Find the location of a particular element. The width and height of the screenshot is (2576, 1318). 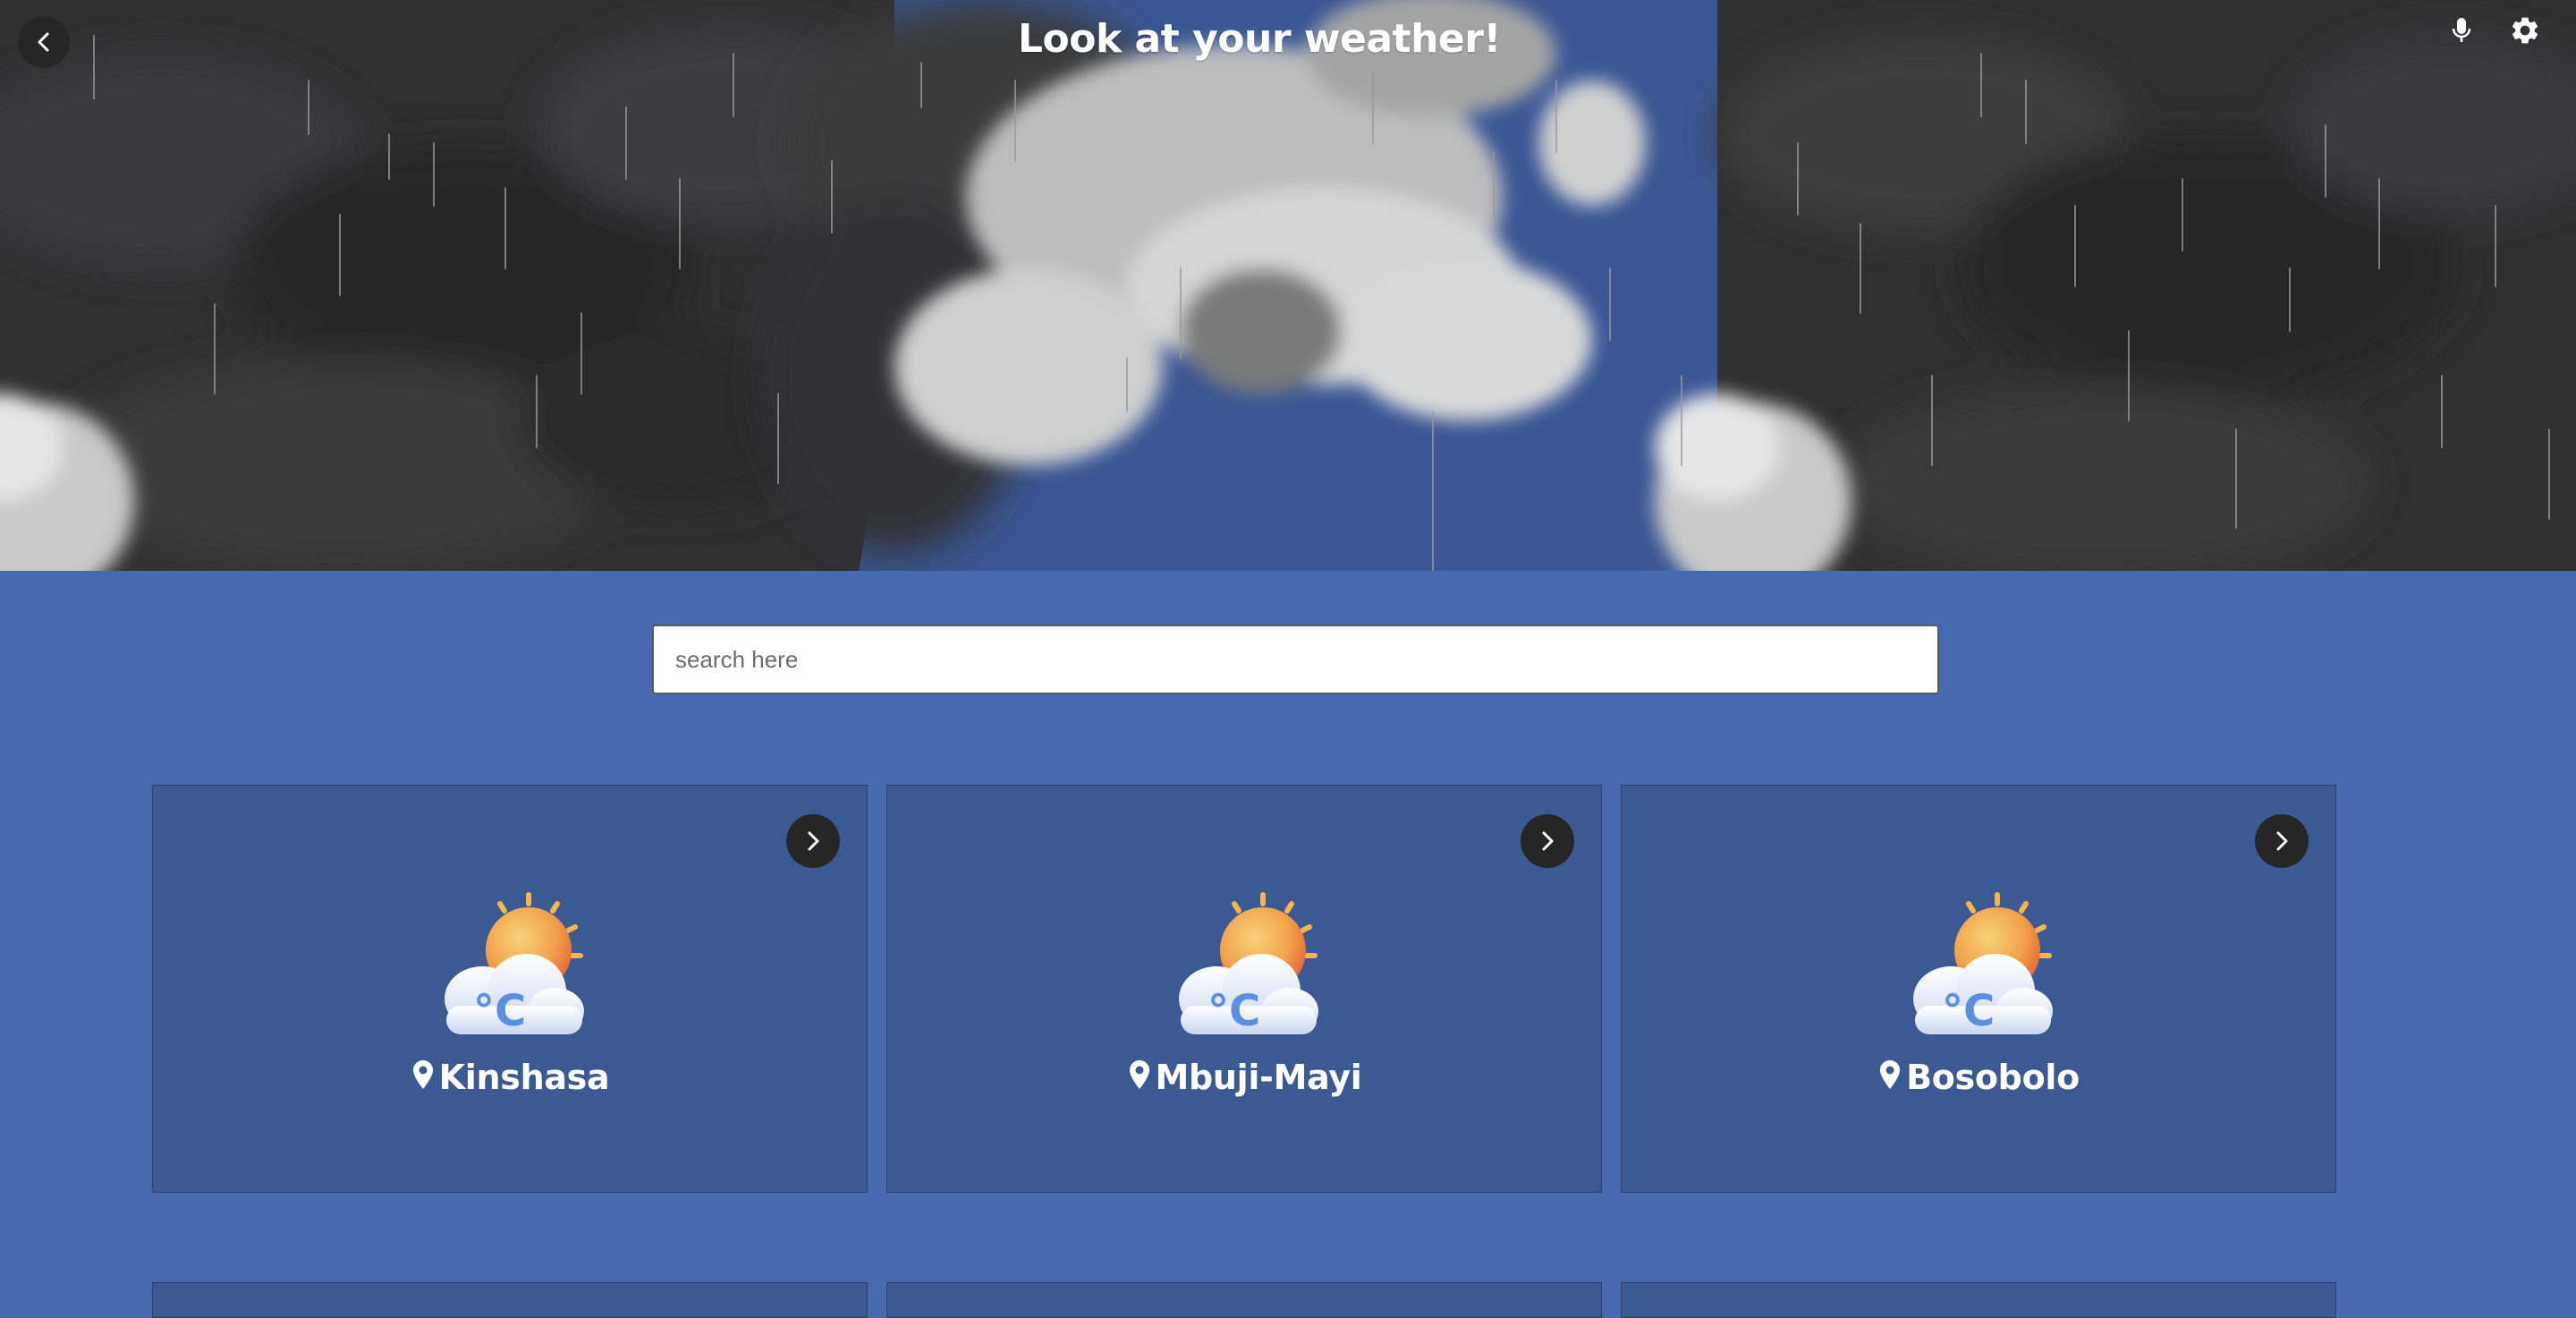

city-label: Bosobolo is located at coordinates (1979, 1077).